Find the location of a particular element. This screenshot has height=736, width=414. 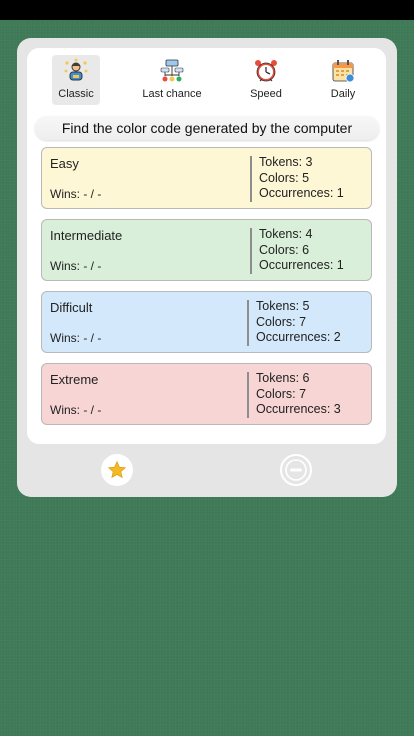

level-name: Easy is located at coordinates (64, 163).